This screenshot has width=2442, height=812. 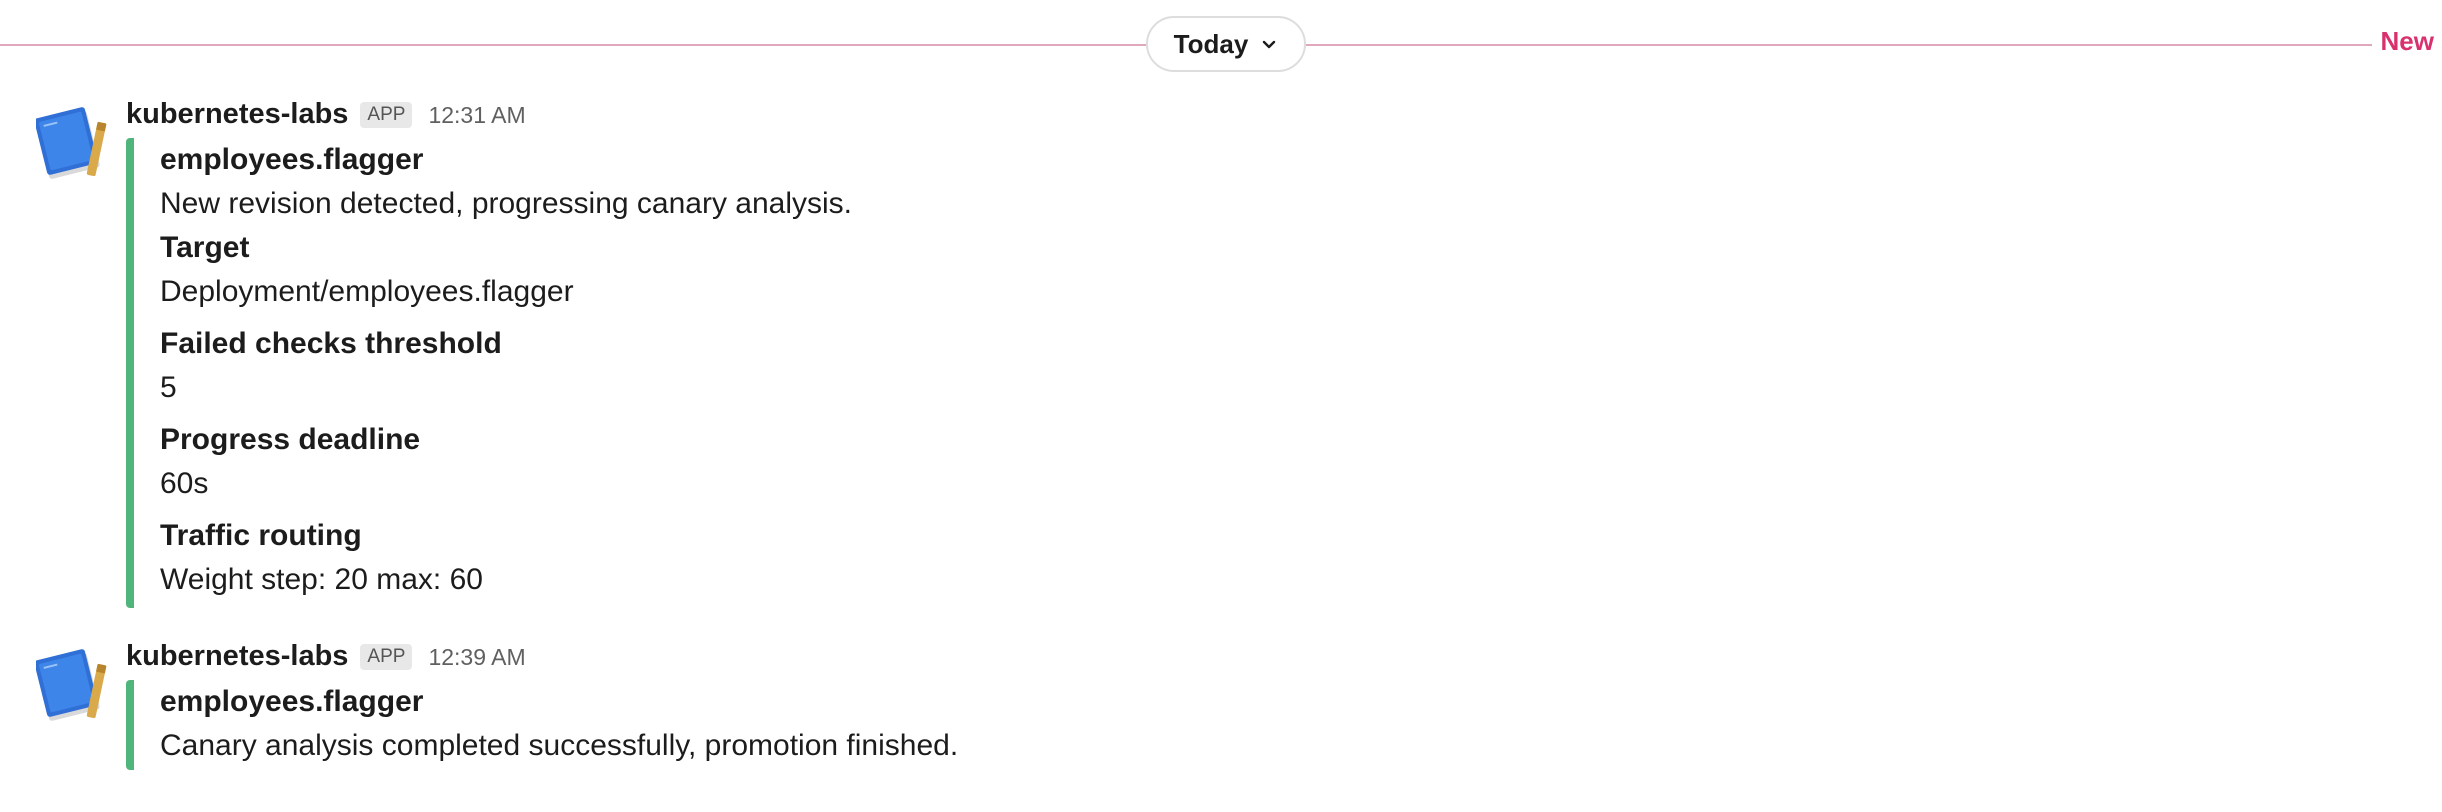 What do you see at coordinates (184, 483) in the screenshot?
I see `field-value: 60s` at bounding box center [184, 483].